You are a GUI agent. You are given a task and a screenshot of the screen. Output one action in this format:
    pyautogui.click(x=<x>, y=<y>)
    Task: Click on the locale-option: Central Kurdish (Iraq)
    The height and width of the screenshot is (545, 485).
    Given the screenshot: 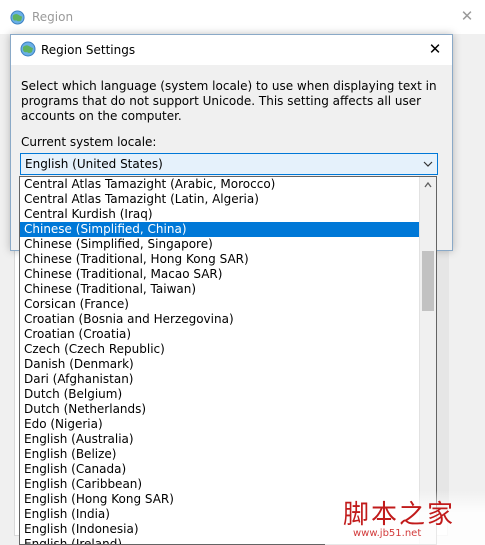 What is the action you would take?
    pyautogui.click(x=220, y=214)
    